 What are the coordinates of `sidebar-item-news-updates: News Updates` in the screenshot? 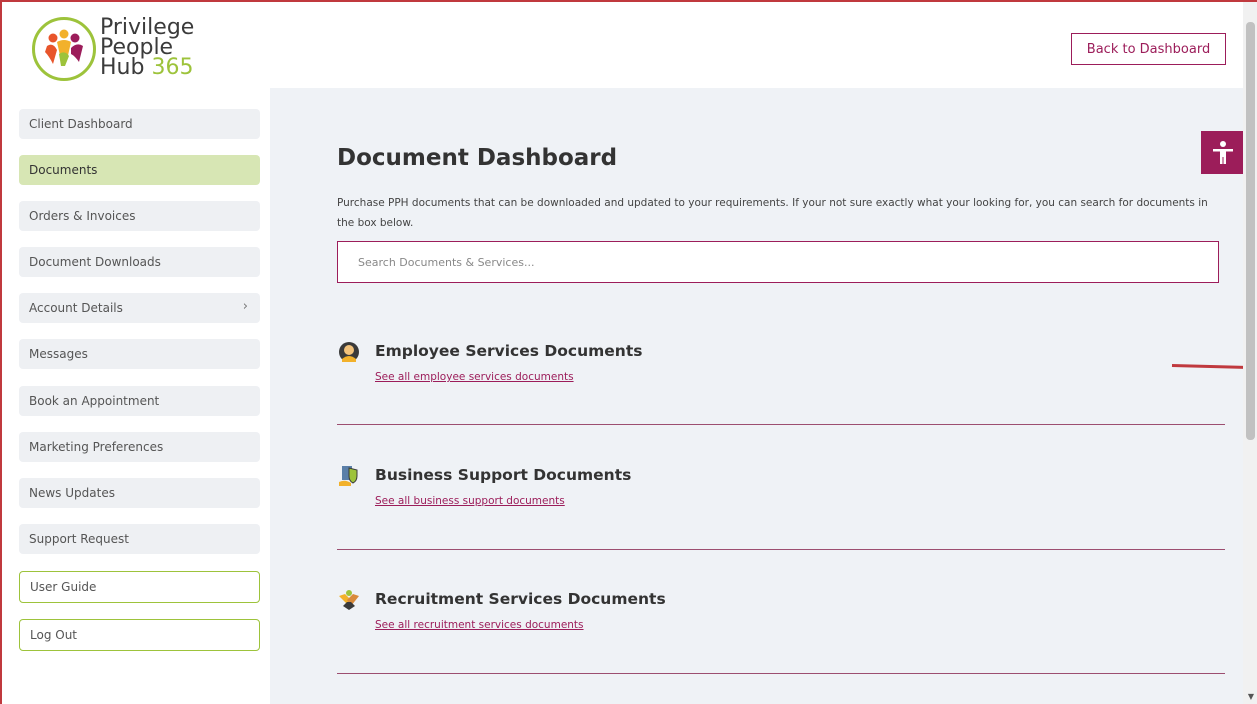 It's located at (139, 493).